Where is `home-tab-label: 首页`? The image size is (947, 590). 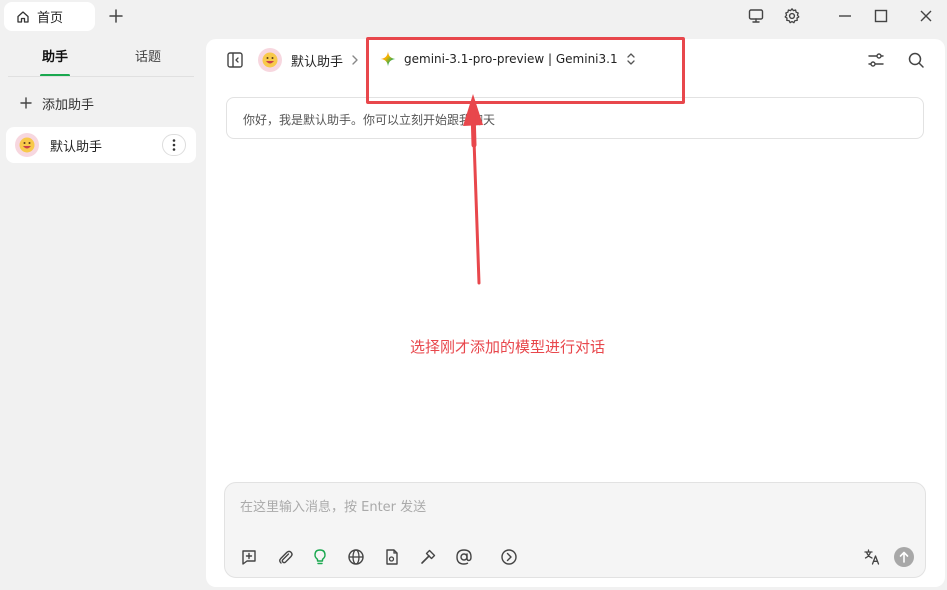 home-tab-label: 首页 is located at coordinates (50, 18).